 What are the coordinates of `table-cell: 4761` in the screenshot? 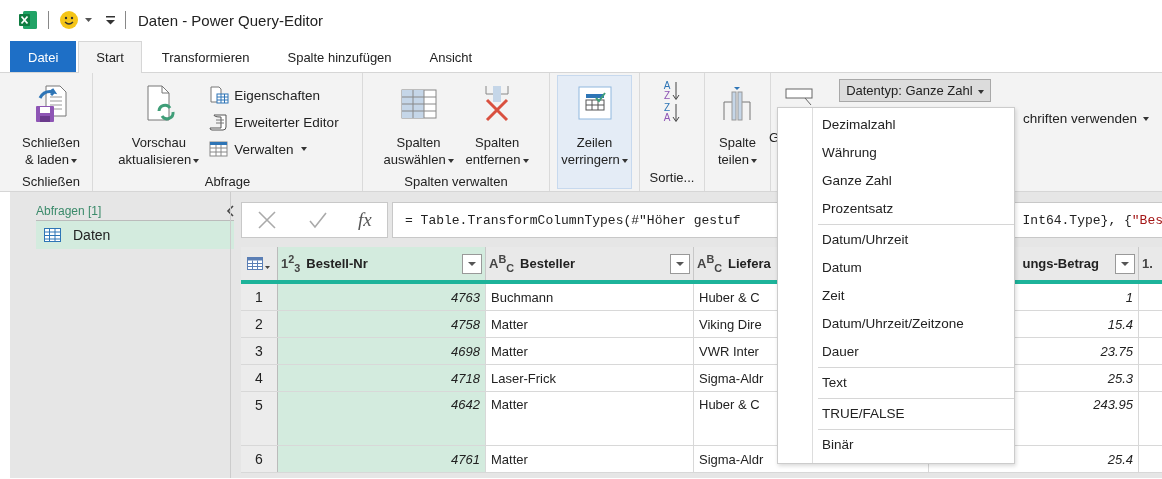 It's located at (382, 459).